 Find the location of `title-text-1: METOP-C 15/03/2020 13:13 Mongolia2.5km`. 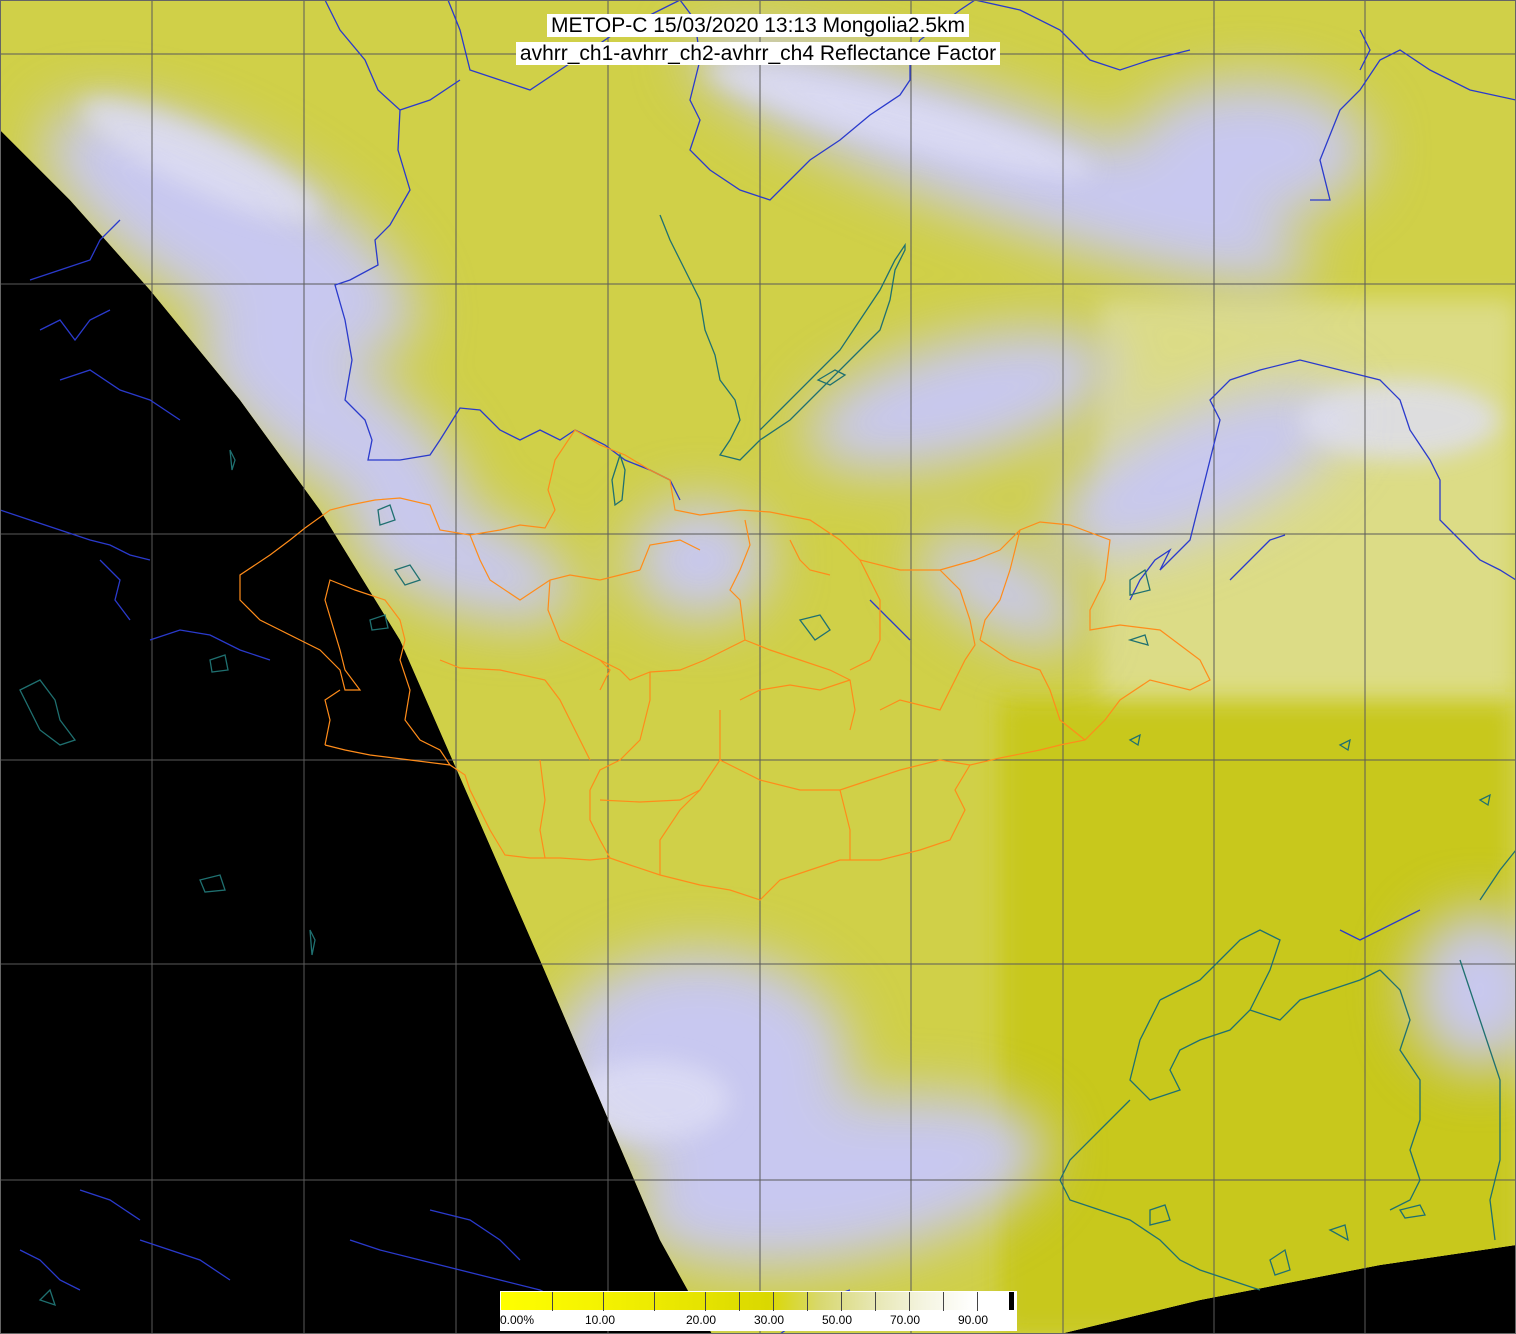

title-text-1: METOP-C 15/03/2020 13:13 Mongolia2.5km is located at coordinates (757, 25).